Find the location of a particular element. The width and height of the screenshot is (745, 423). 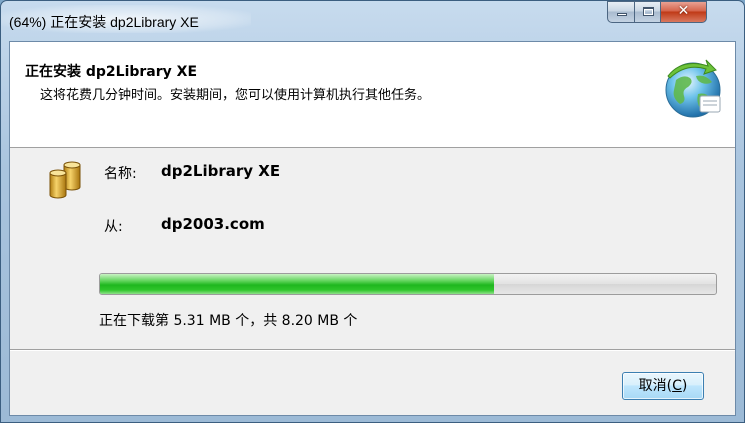

from-value: dp2003.com is located at coordinates (213, 224).